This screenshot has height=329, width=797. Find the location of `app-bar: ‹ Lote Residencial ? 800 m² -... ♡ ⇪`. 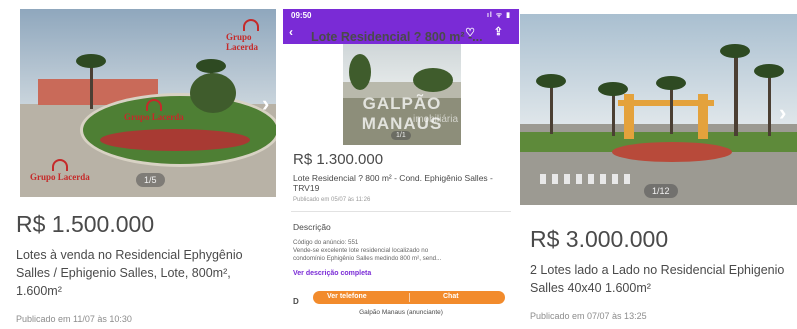

app-bar: ‹ Lote Residencial ? 800 m² -... ♡ ⇪ is located at coordinates (401, 33).